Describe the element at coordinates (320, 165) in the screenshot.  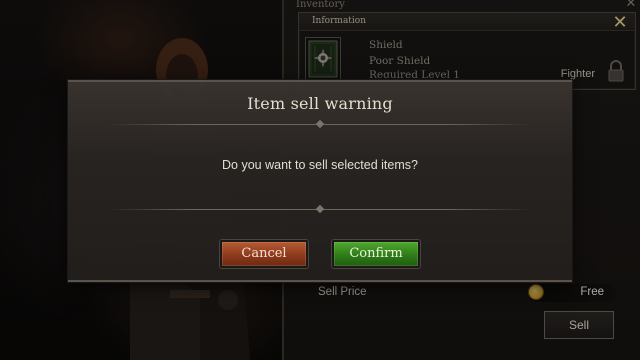
I see `dialog-message: Do you want to sell selected items?` at that location.